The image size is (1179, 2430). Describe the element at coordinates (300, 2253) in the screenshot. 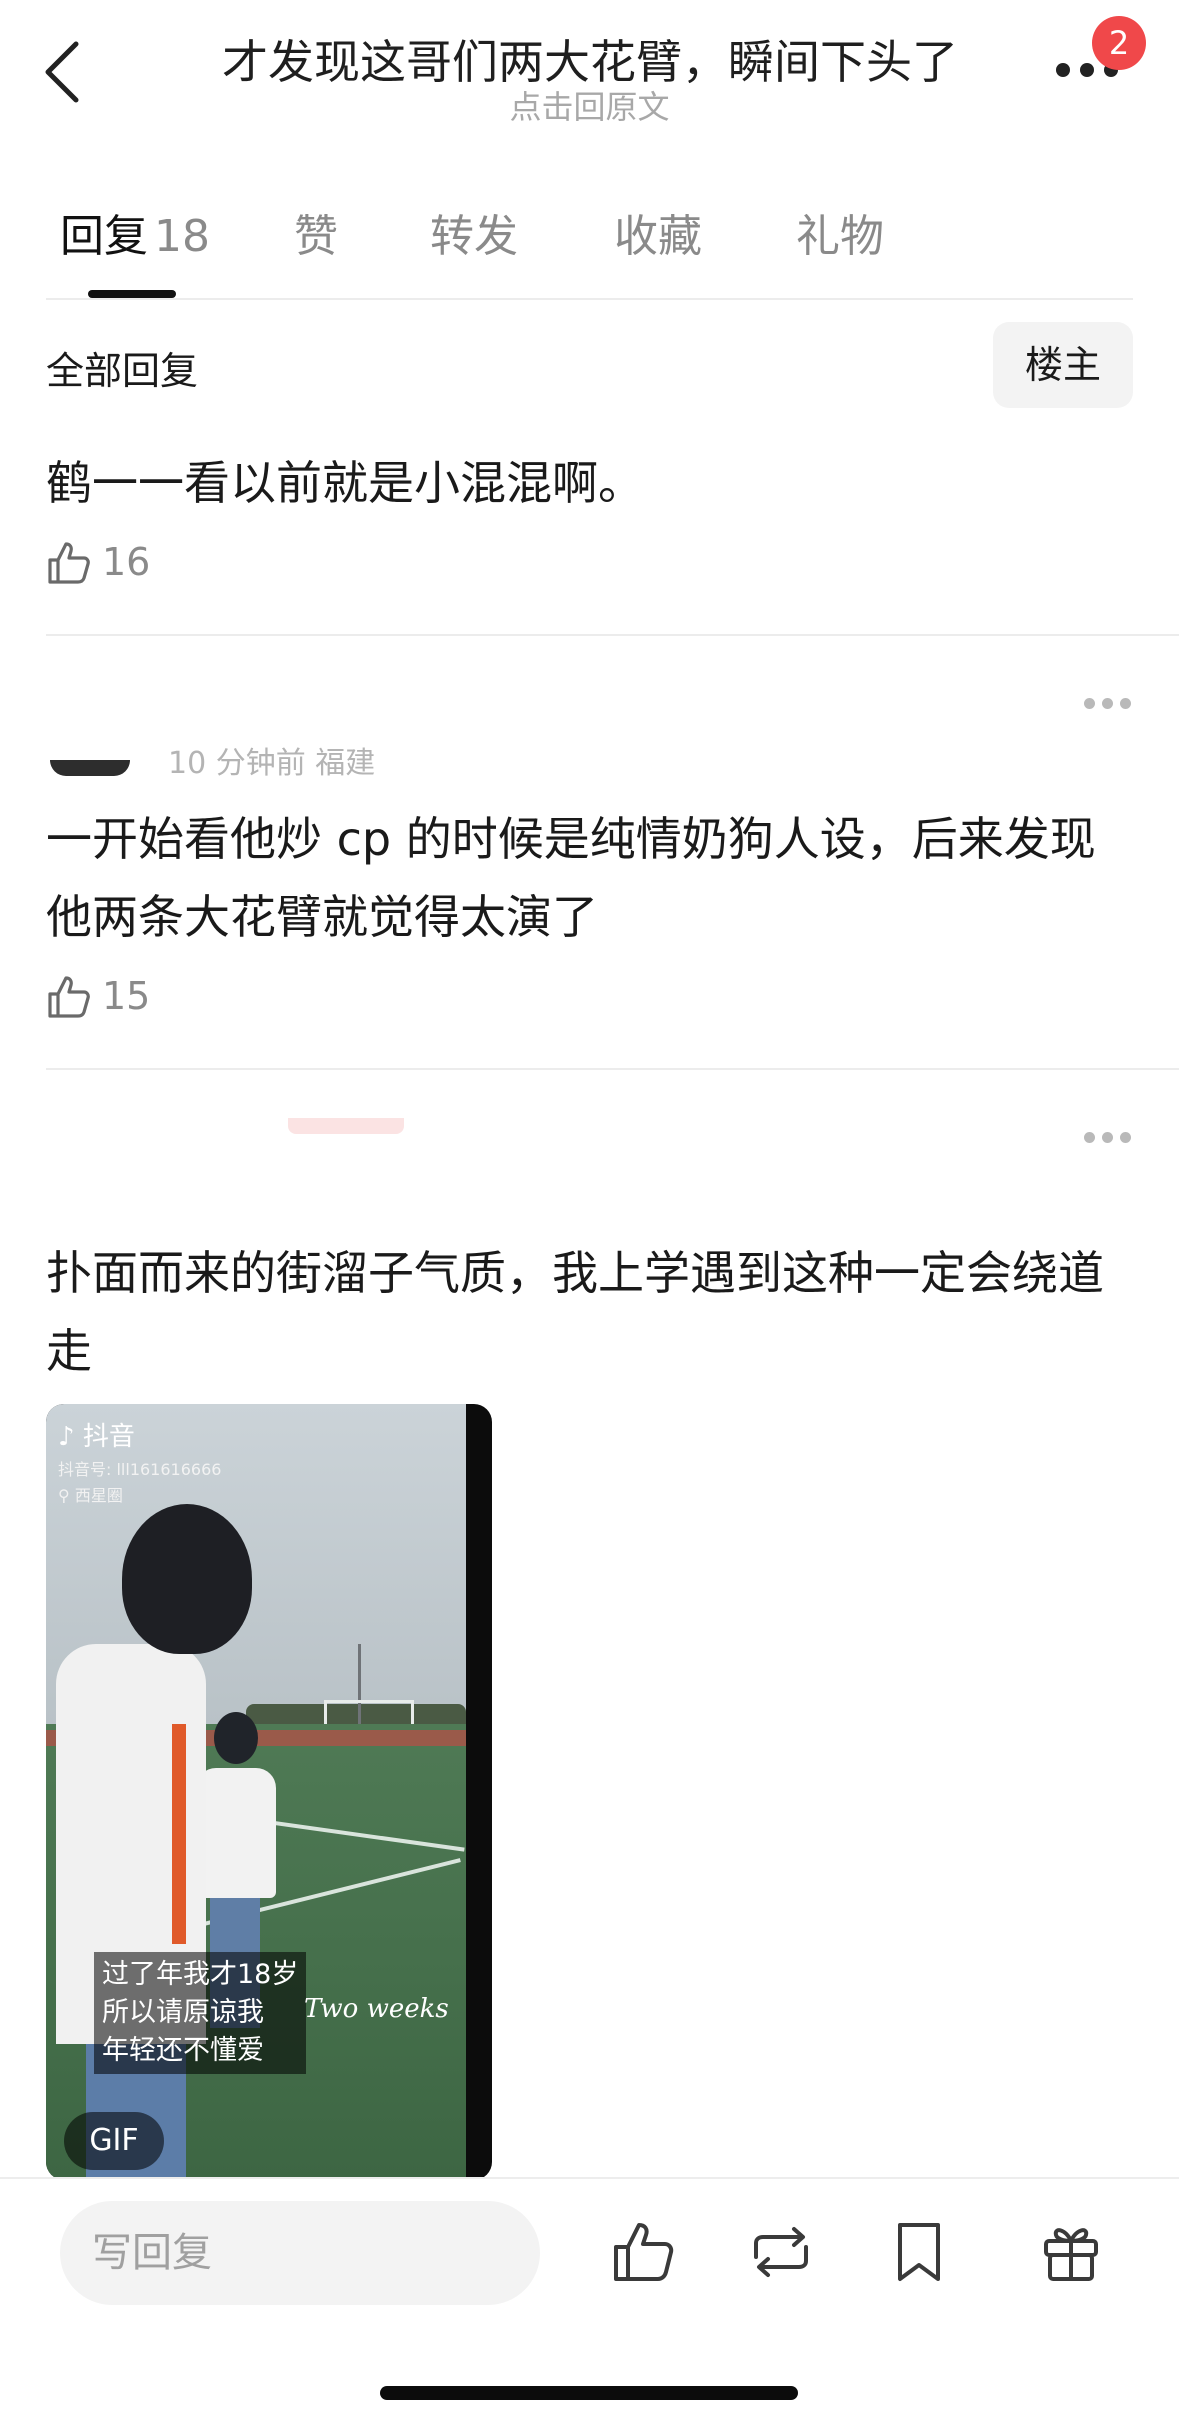

I see `reply-input: 写回复` at that location.